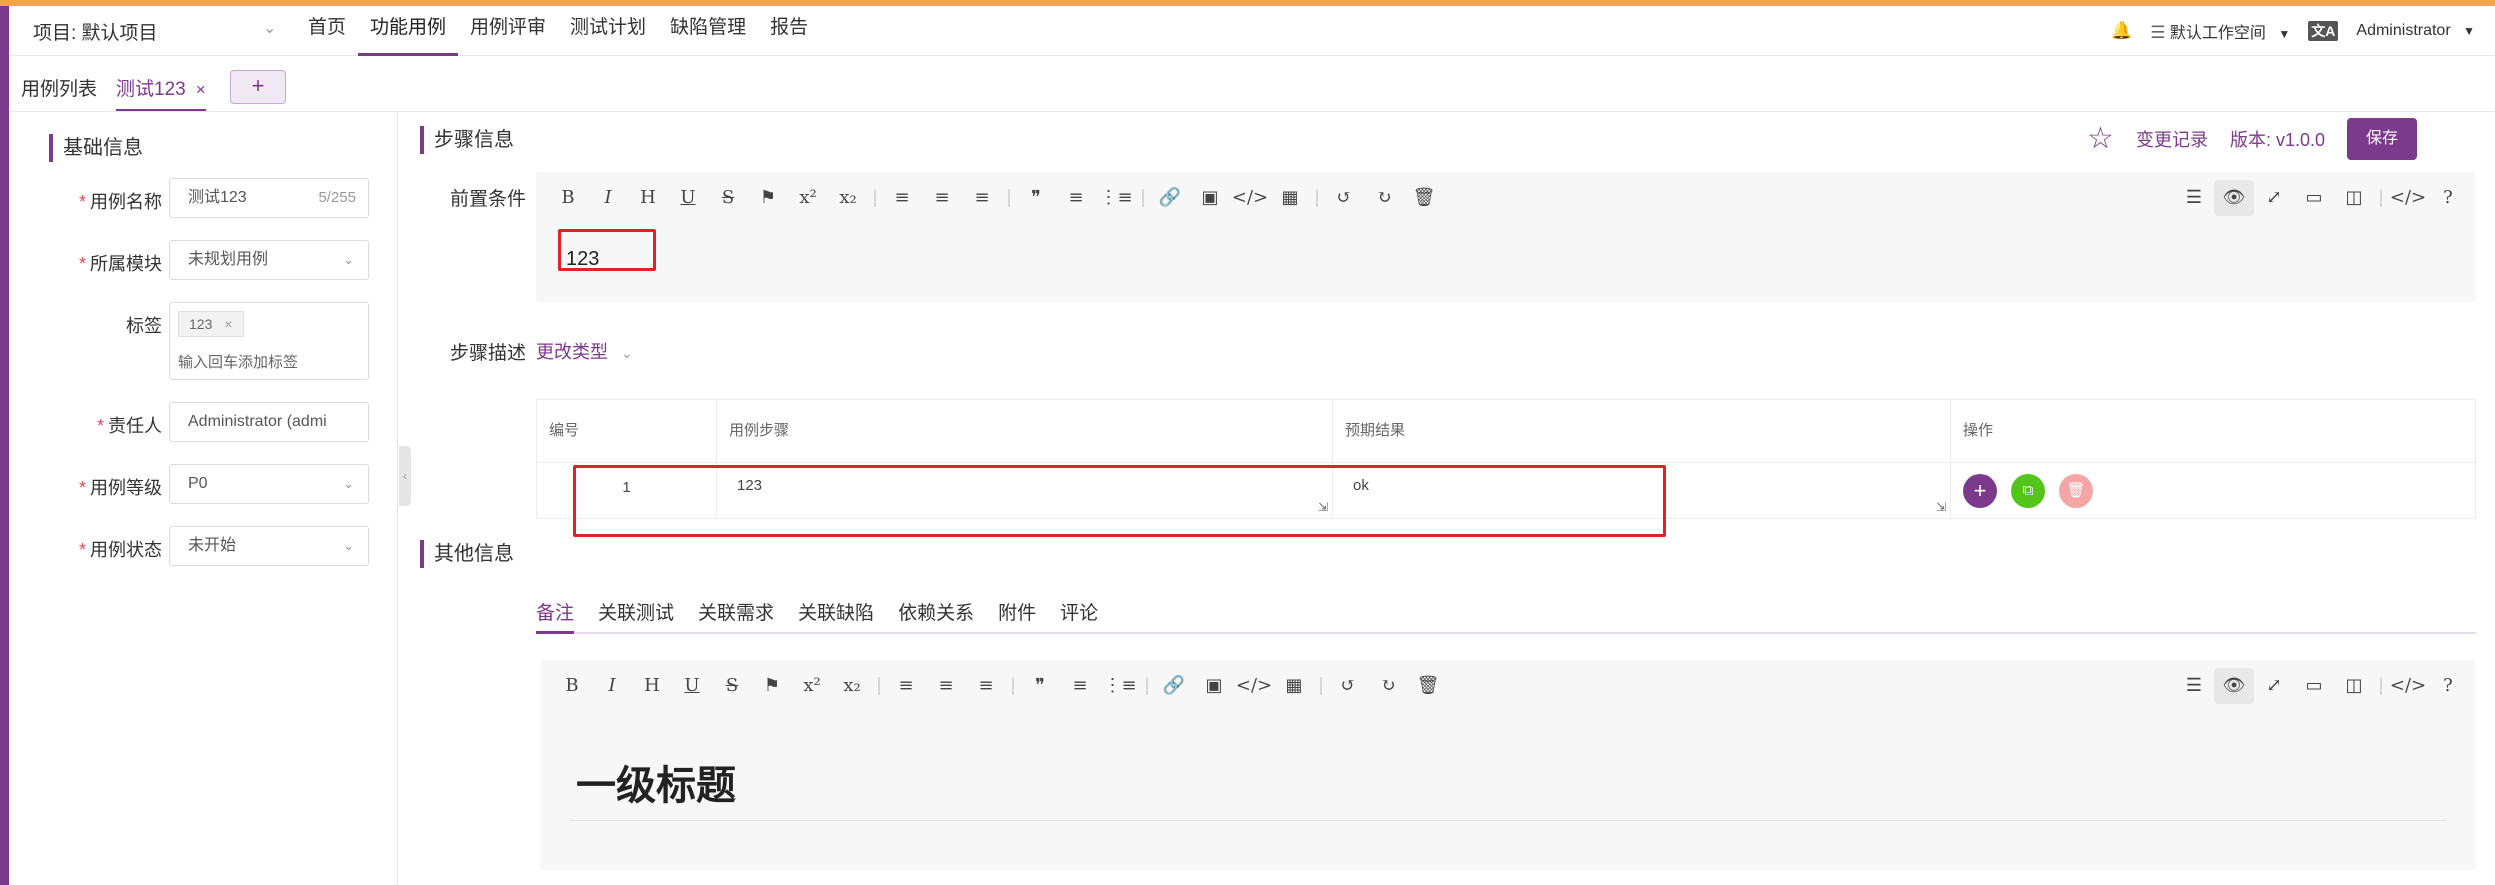 Image resolution: width=2495 pixels, height=885 pixels. Describe the element at coordinates (2220, 31) in the screenshot. I see `workspace-selector: ☰ 默认工作空间 ▼` at that location.